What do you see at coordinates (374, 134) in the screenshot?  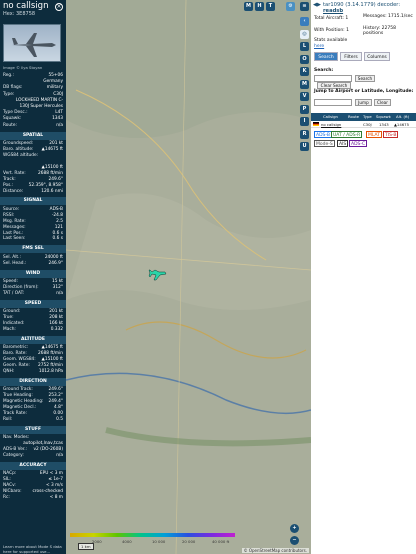 I see `legend-mlat: MLAT` at bounding box center [374, 134].